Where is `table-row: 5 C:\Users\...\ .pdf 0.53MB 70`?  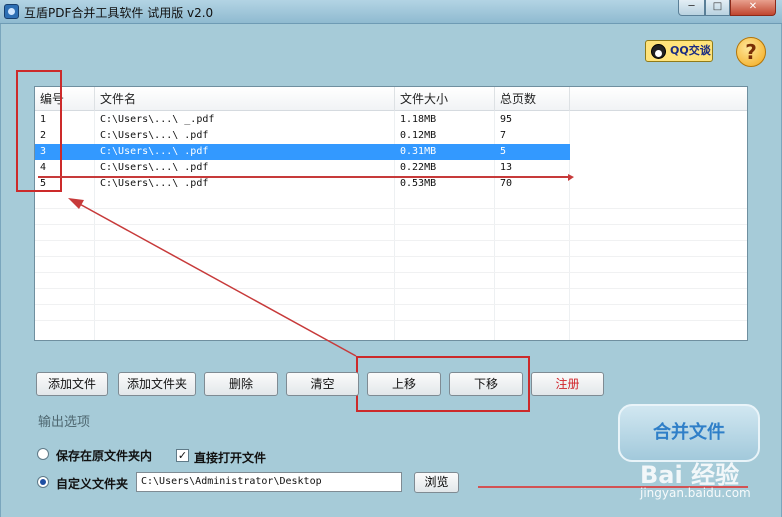 table-row: 5 C:\Users\...\ .pdf 0.53MB 70 is located at coordinates (302, 184).